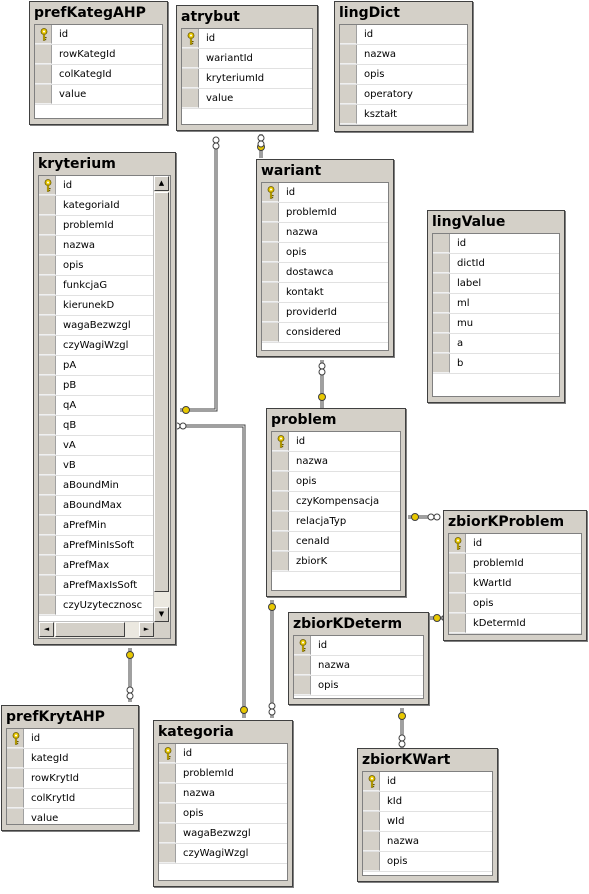 The image size is (589, 894). I want to click on table-zbiorKDeterm: zbiorKDeterm id nazwa opis, so click(358, 658).